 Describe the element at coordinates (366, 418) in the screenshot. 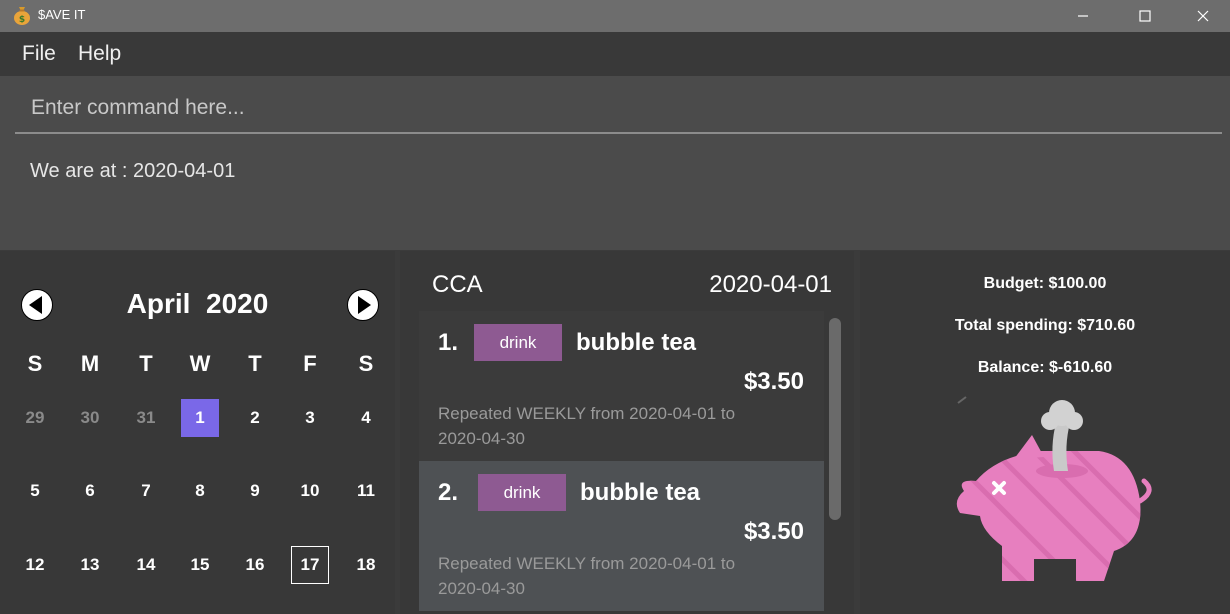

I see `calendar-day: 4` at that location.